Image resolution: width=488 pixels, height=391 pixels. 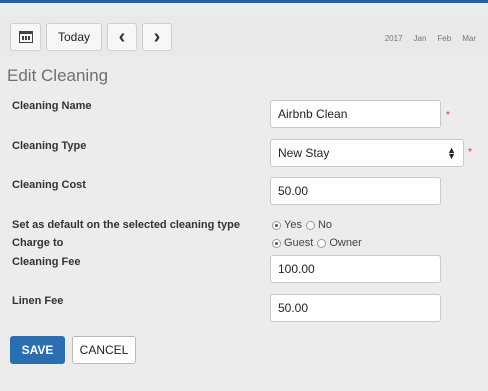 What do you see at coordinates (293, 308) in the screenshot?
I see `linen-fee-value: 50.00` at bounding box center [293, 308].